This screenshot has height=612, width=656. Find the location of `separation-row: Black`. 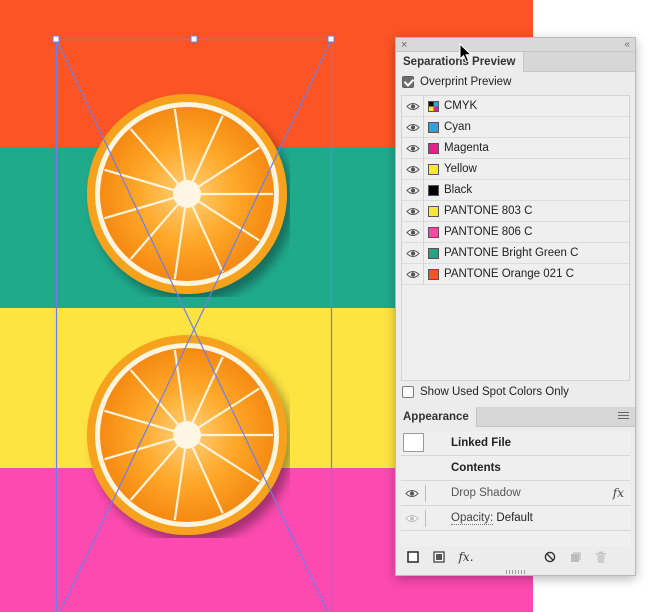

separation-row: Black is located at coordinates (515, 190).